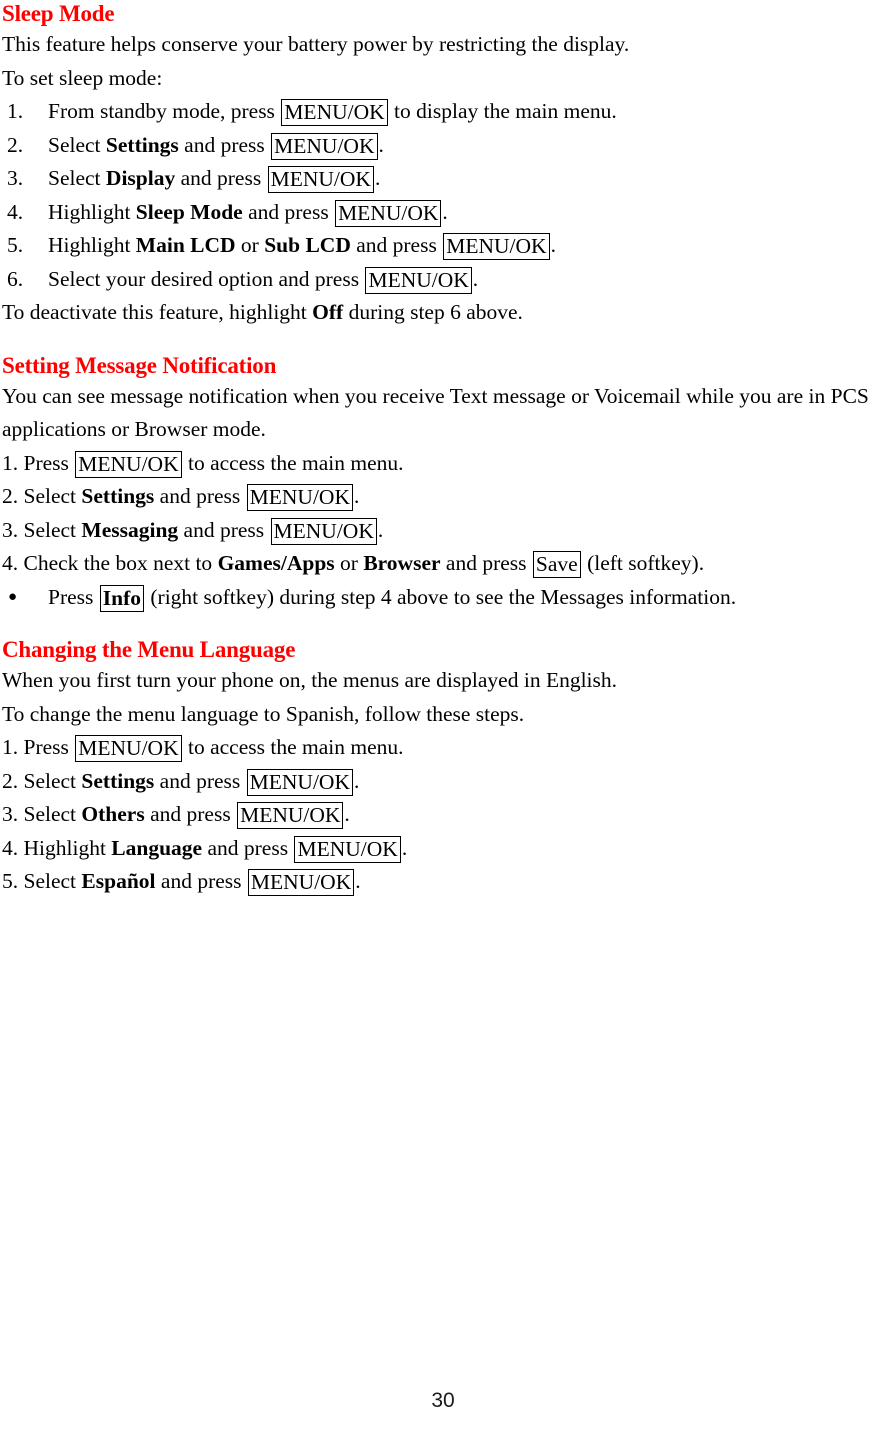 This screenshot has height=1429, width=886. What do you see at coordinates (15, 211) in the screenshot?
I see `list-marker: 4.` at bounding box center [15, 211].